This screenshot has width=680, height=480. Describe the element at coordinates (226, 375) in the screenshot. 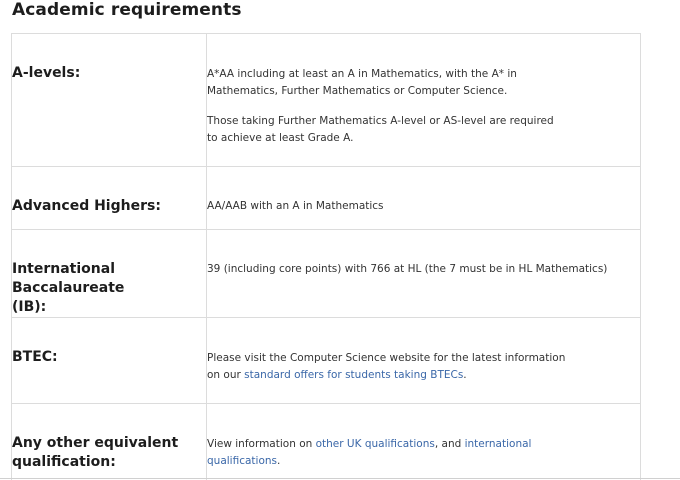

I see `value-text: on our` at that location.